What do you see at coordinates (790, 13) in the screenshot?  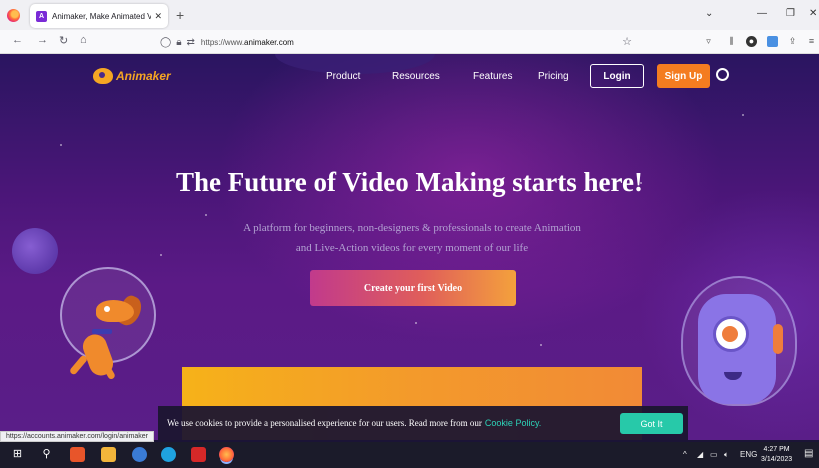 I see `restore-icon: ❐` at bounding box center [790, 13].